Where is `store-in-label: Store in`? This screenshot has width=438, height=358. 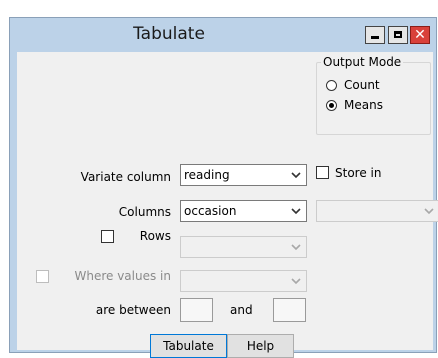 store-in-label: Store in is located at coordinates (358, 173).